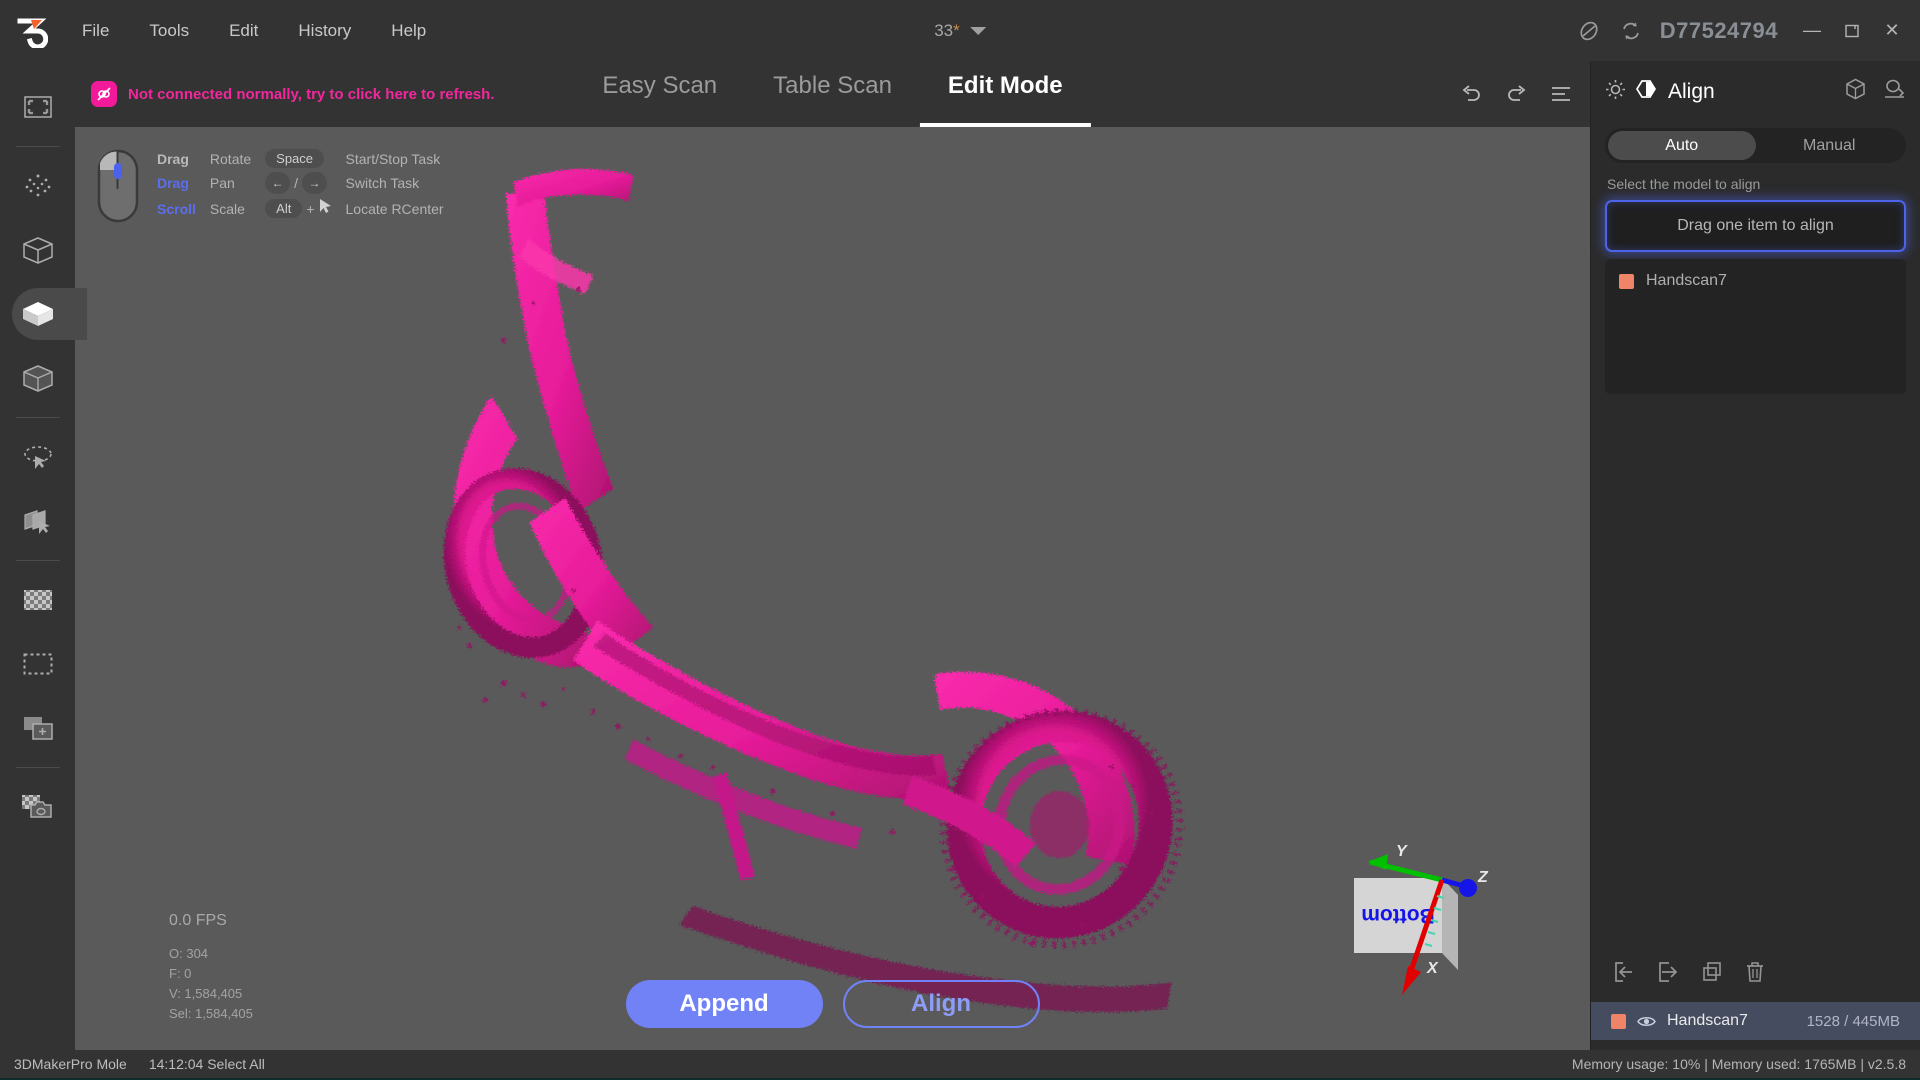 The image size is (1920, 1080). Describe the element at coordinates (1755, 226) in the screenshot. I see `align-dropzone: Drag one item to align` at that location.